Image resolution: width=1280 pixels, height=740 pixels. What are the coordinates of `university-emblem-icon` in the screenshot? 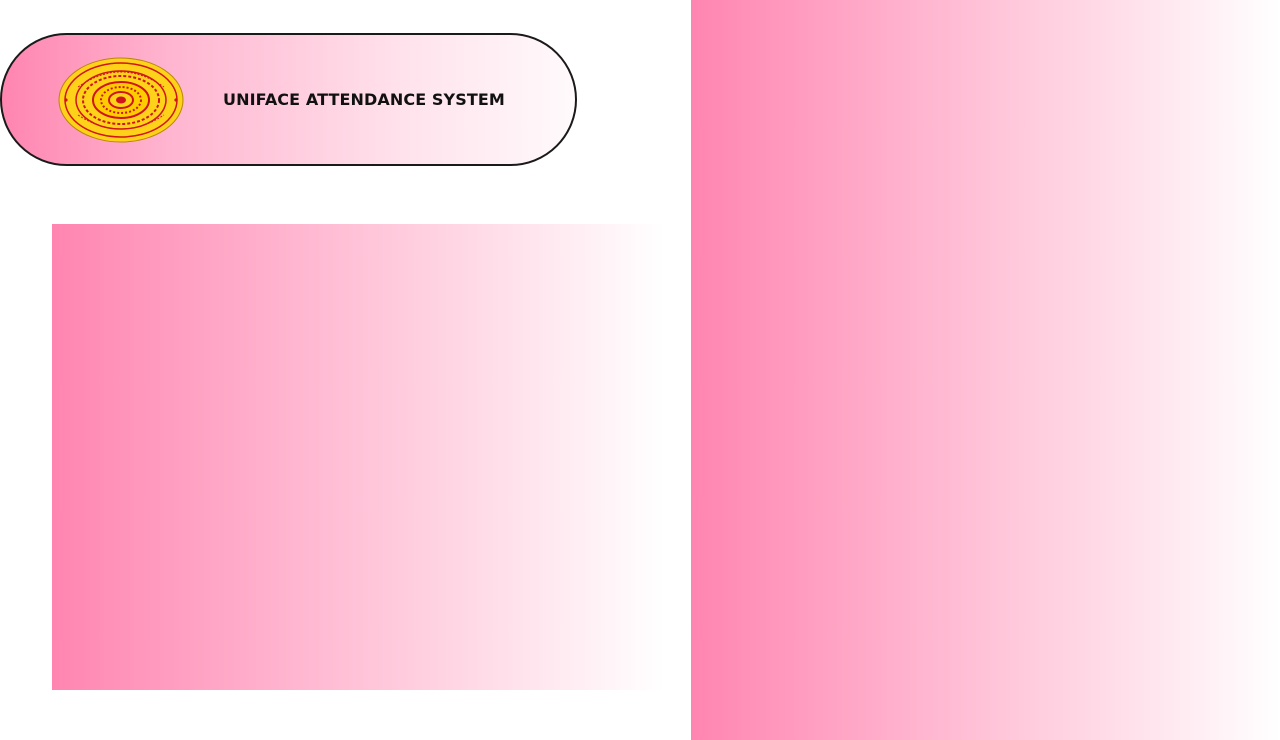 It's located at (121, 100).